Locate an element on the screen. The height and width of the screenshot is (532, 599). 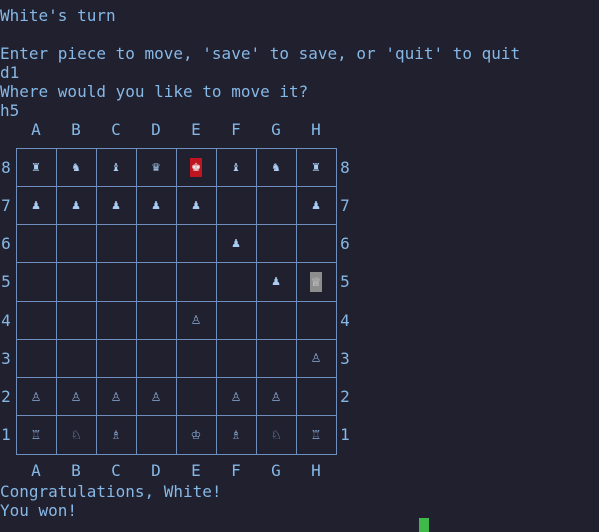
square-c2: ♙ is located at coordinates (116, 397).